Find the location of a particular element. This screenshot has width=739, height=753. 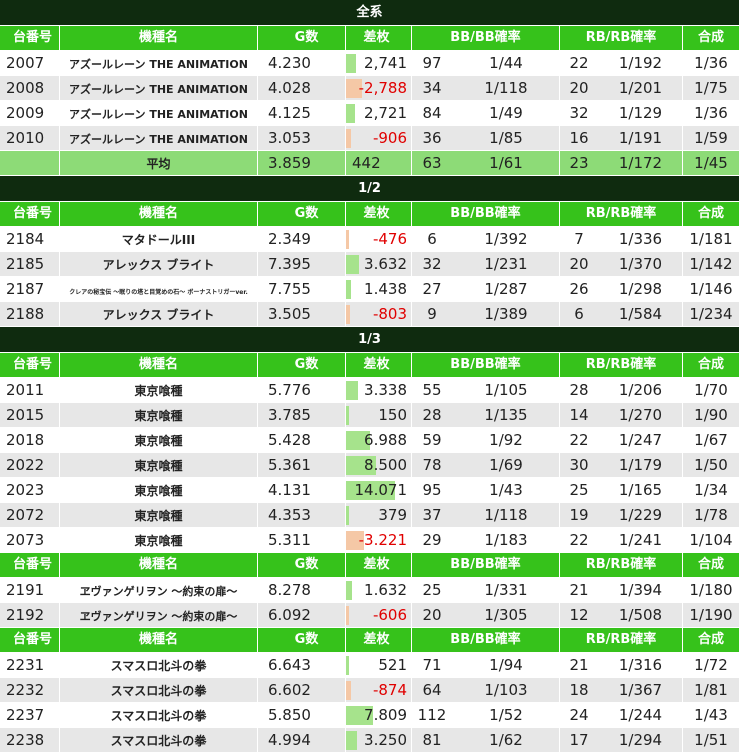

bb-stats-count: 25 is located at coordinates (432, 590).